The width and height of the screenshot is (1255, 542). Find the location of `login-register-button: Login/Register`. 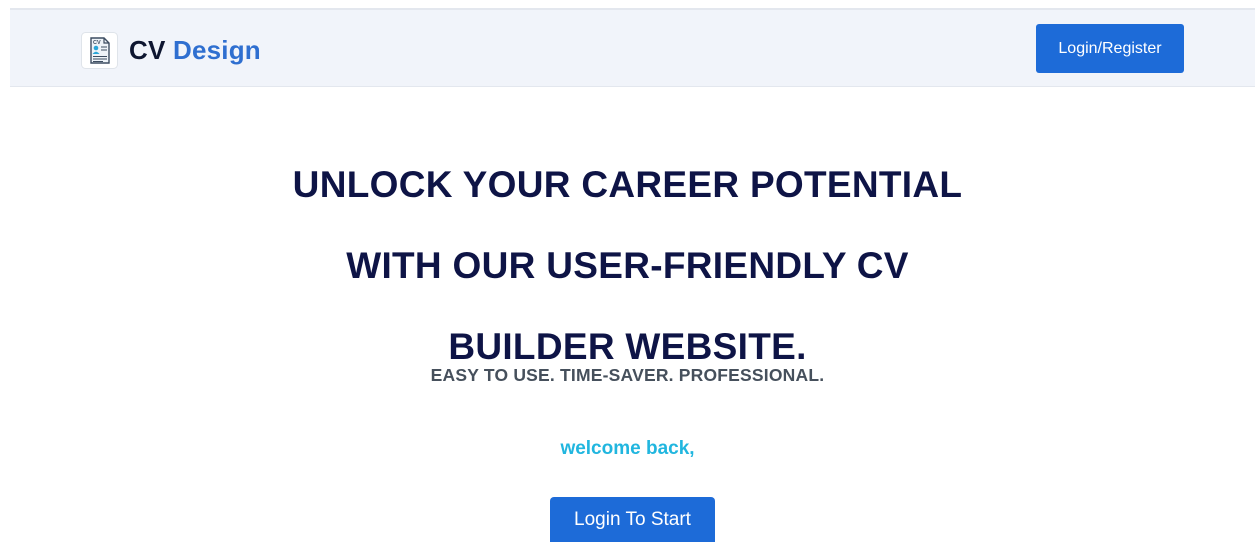

login-register-button: Login/Register is located at coordinates (1110, 48).